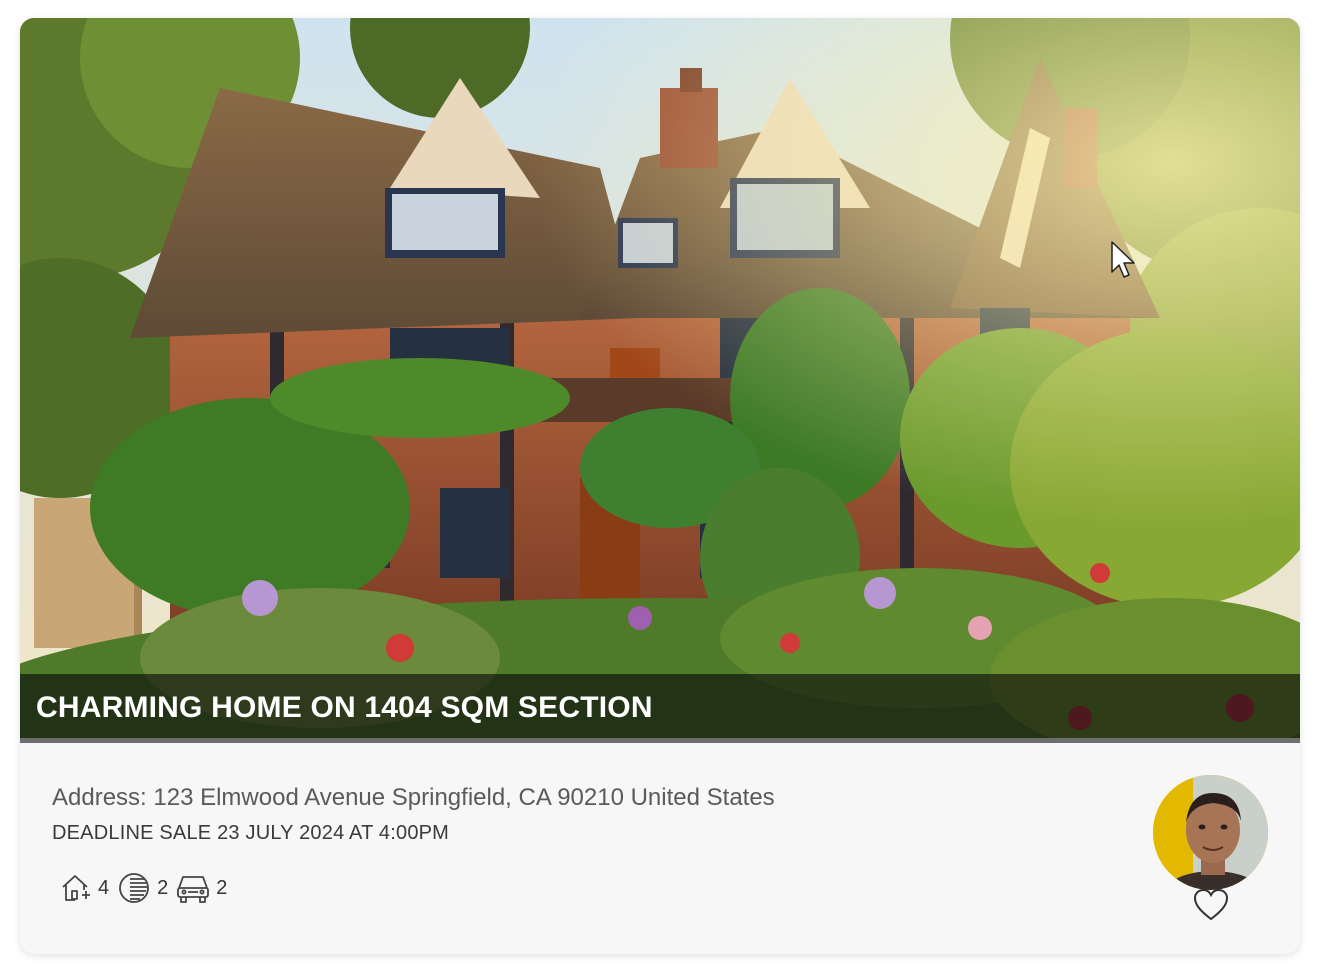 This screenshot has height=966, width=1320. Describe the element at coordinates (76, 888) in the screenshot. I see `house-plus-icon` at that location.